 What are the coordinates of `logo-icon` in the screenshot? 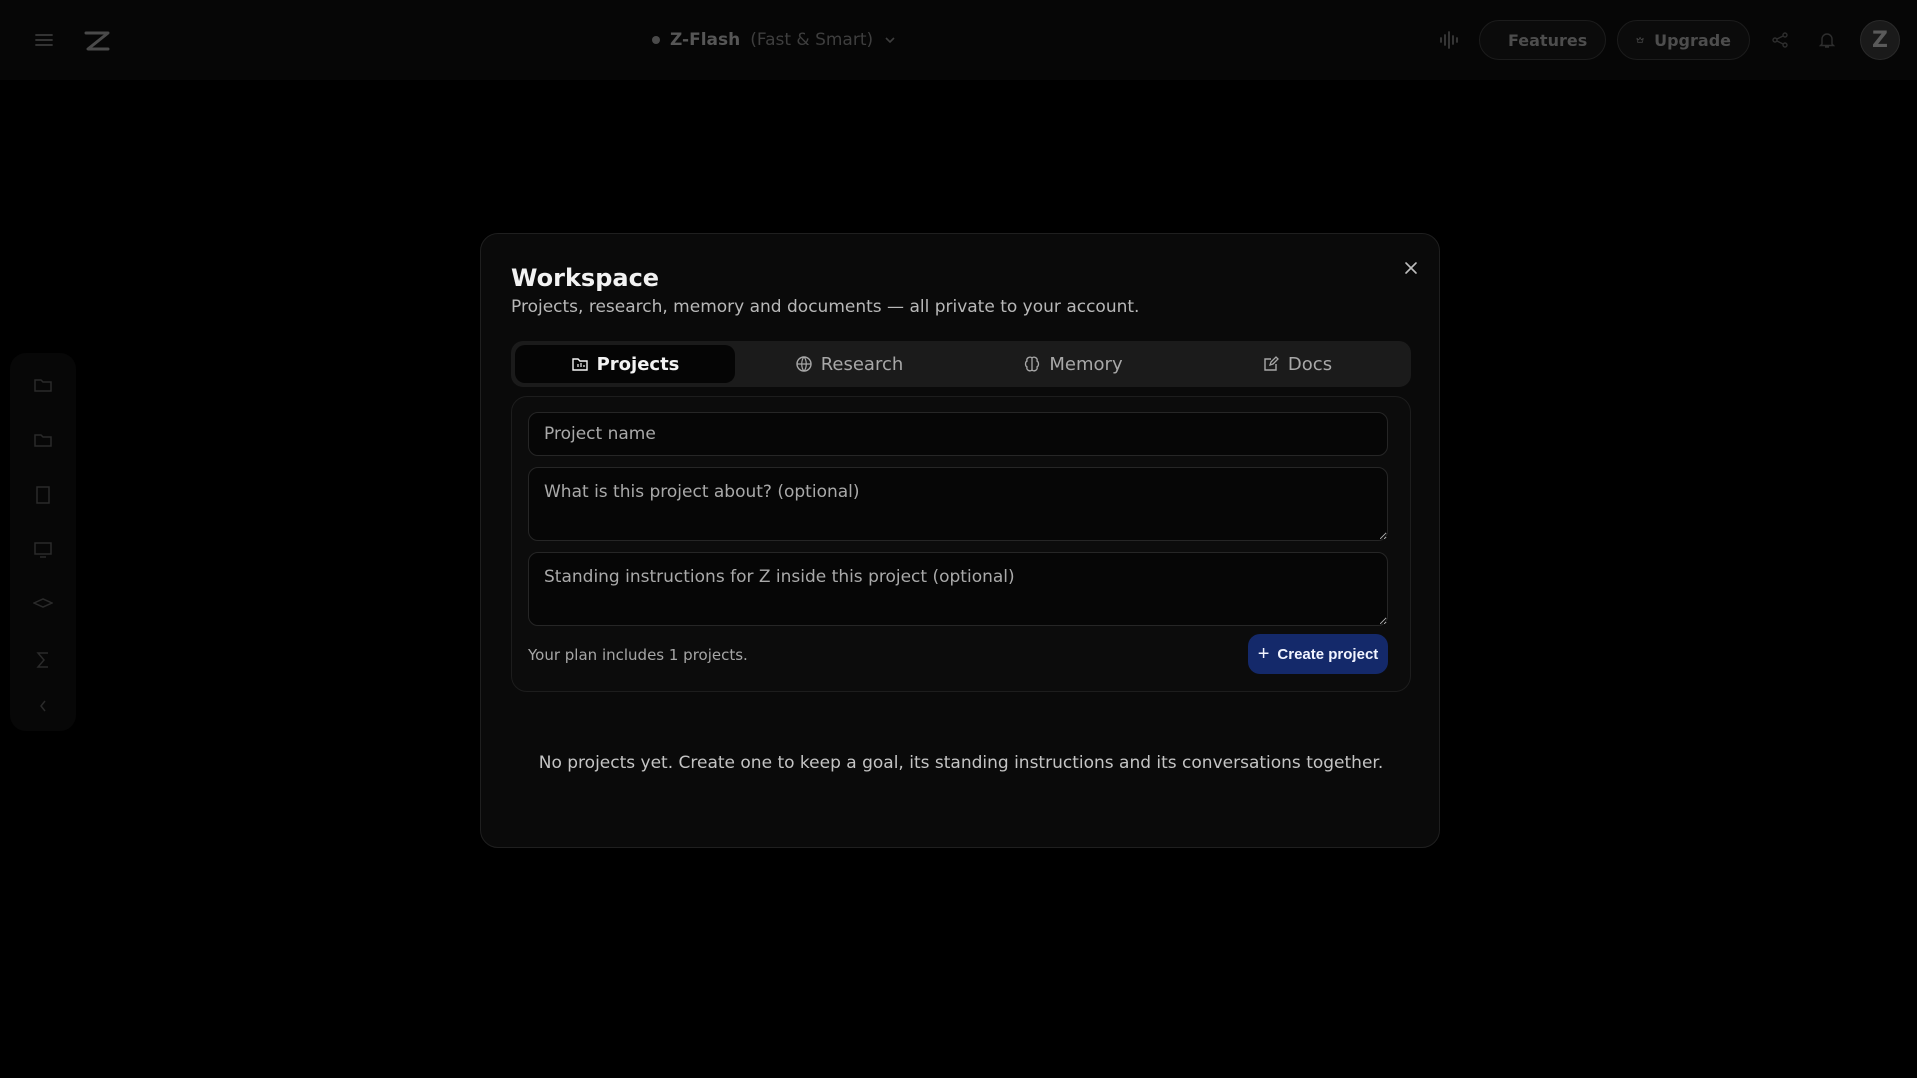 It's located at (97, 41).